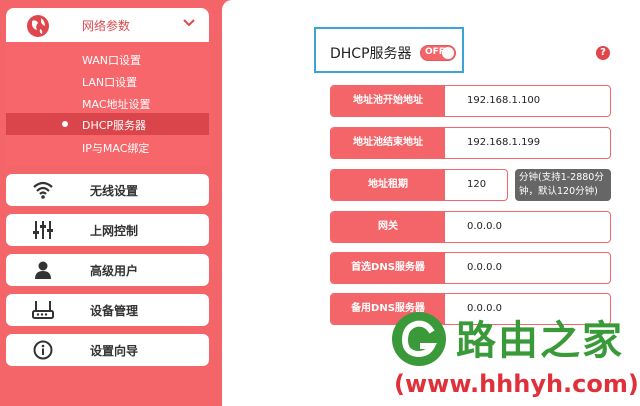 This screenshot has width=640, height=406. I want to click on dhcp-section-header: DHCP服务器 OFF, so click(389, 50).